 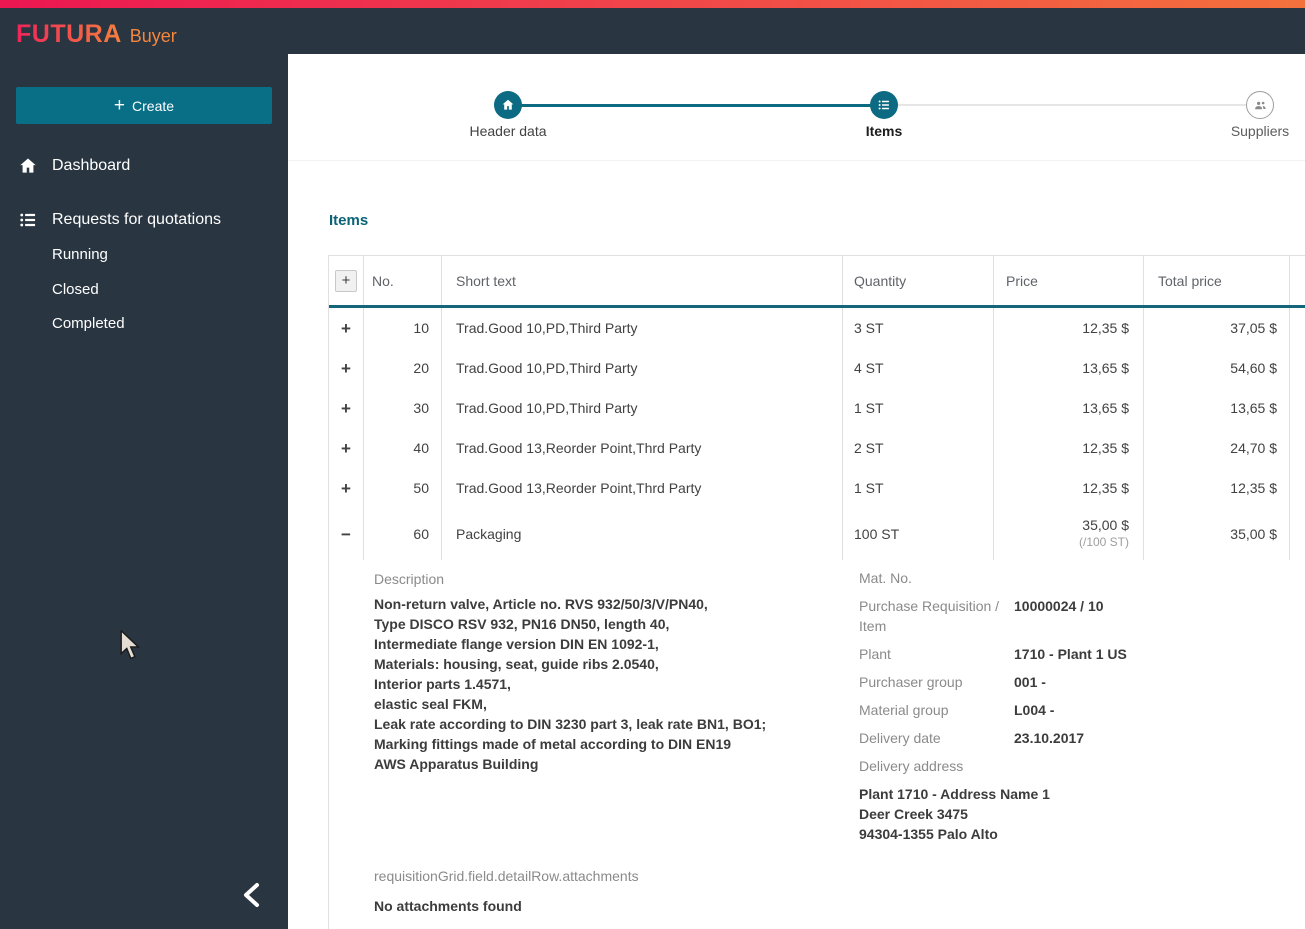 What do you see at coordinates (652, 4) in the screenshot?
I see `brand-gradient-strip` at bounding box center [652, 4].